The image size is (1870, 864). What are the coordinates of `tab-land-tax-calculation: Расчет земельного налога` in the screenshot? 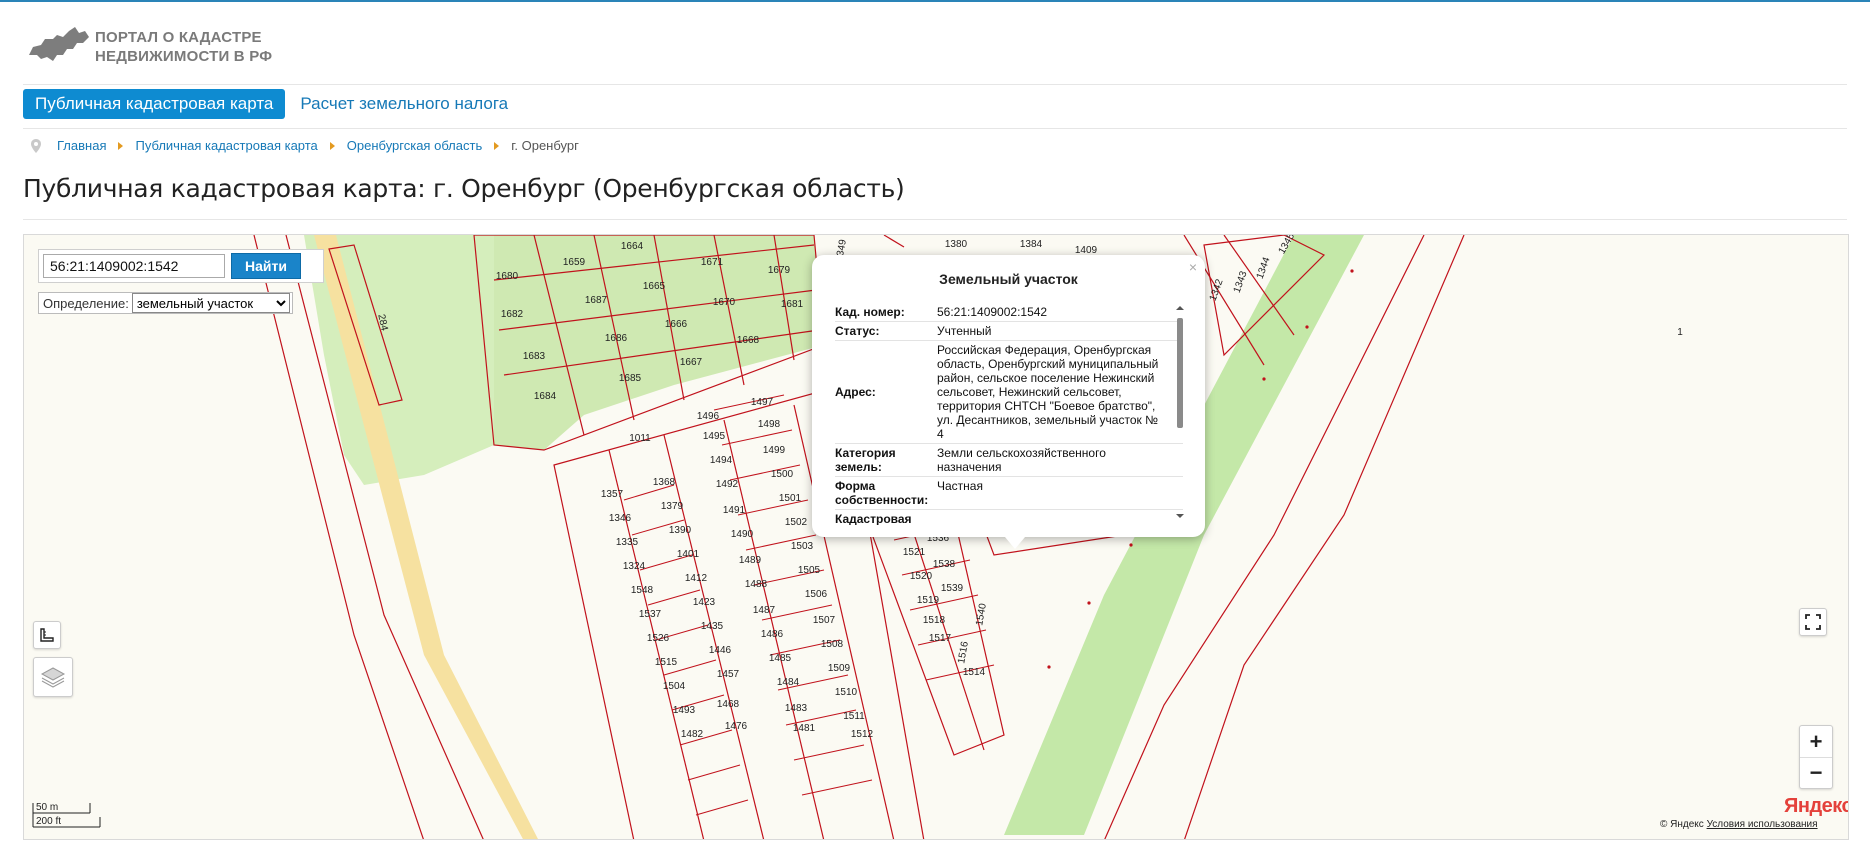 It's located at (404, 104).